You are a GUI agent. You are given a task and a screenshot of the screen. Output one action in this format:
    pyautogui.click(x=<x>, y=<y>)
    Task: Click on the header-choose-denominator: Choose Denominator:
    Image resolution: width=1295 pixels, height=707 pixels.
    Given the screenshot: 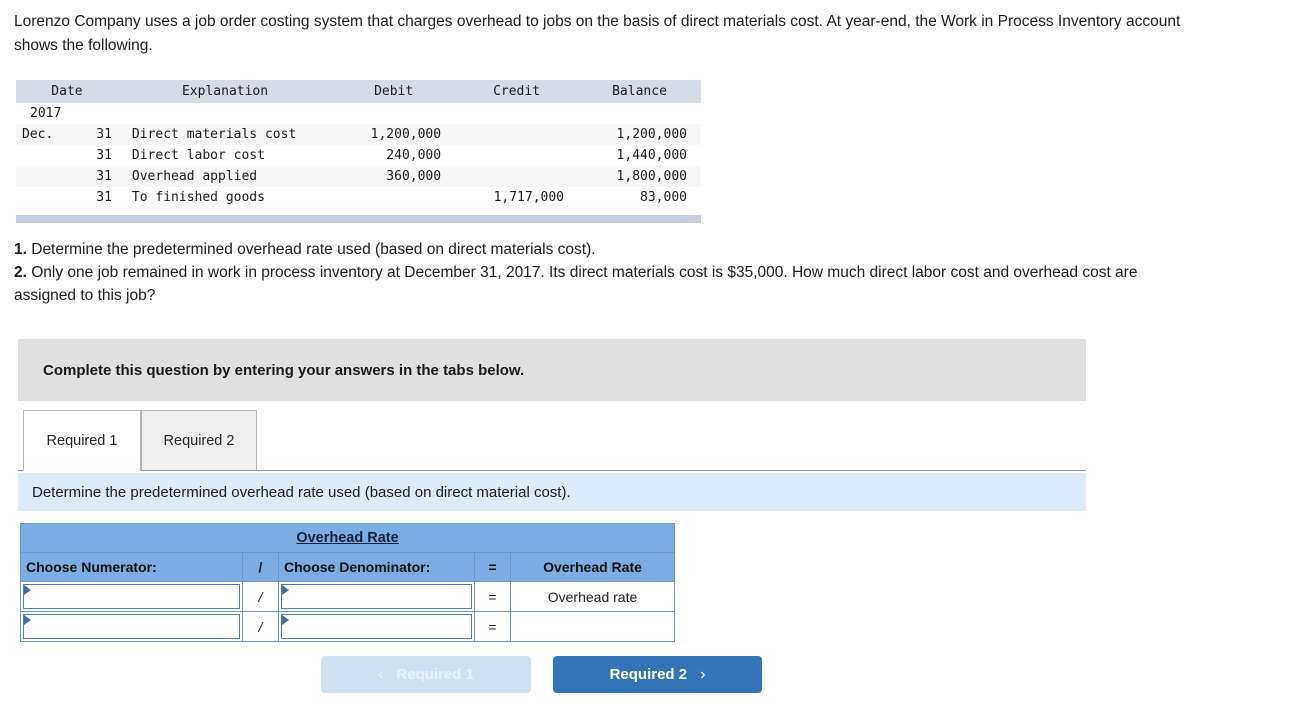 What is the action you would take?
    pyautogui.click(x=376, y=567)
    